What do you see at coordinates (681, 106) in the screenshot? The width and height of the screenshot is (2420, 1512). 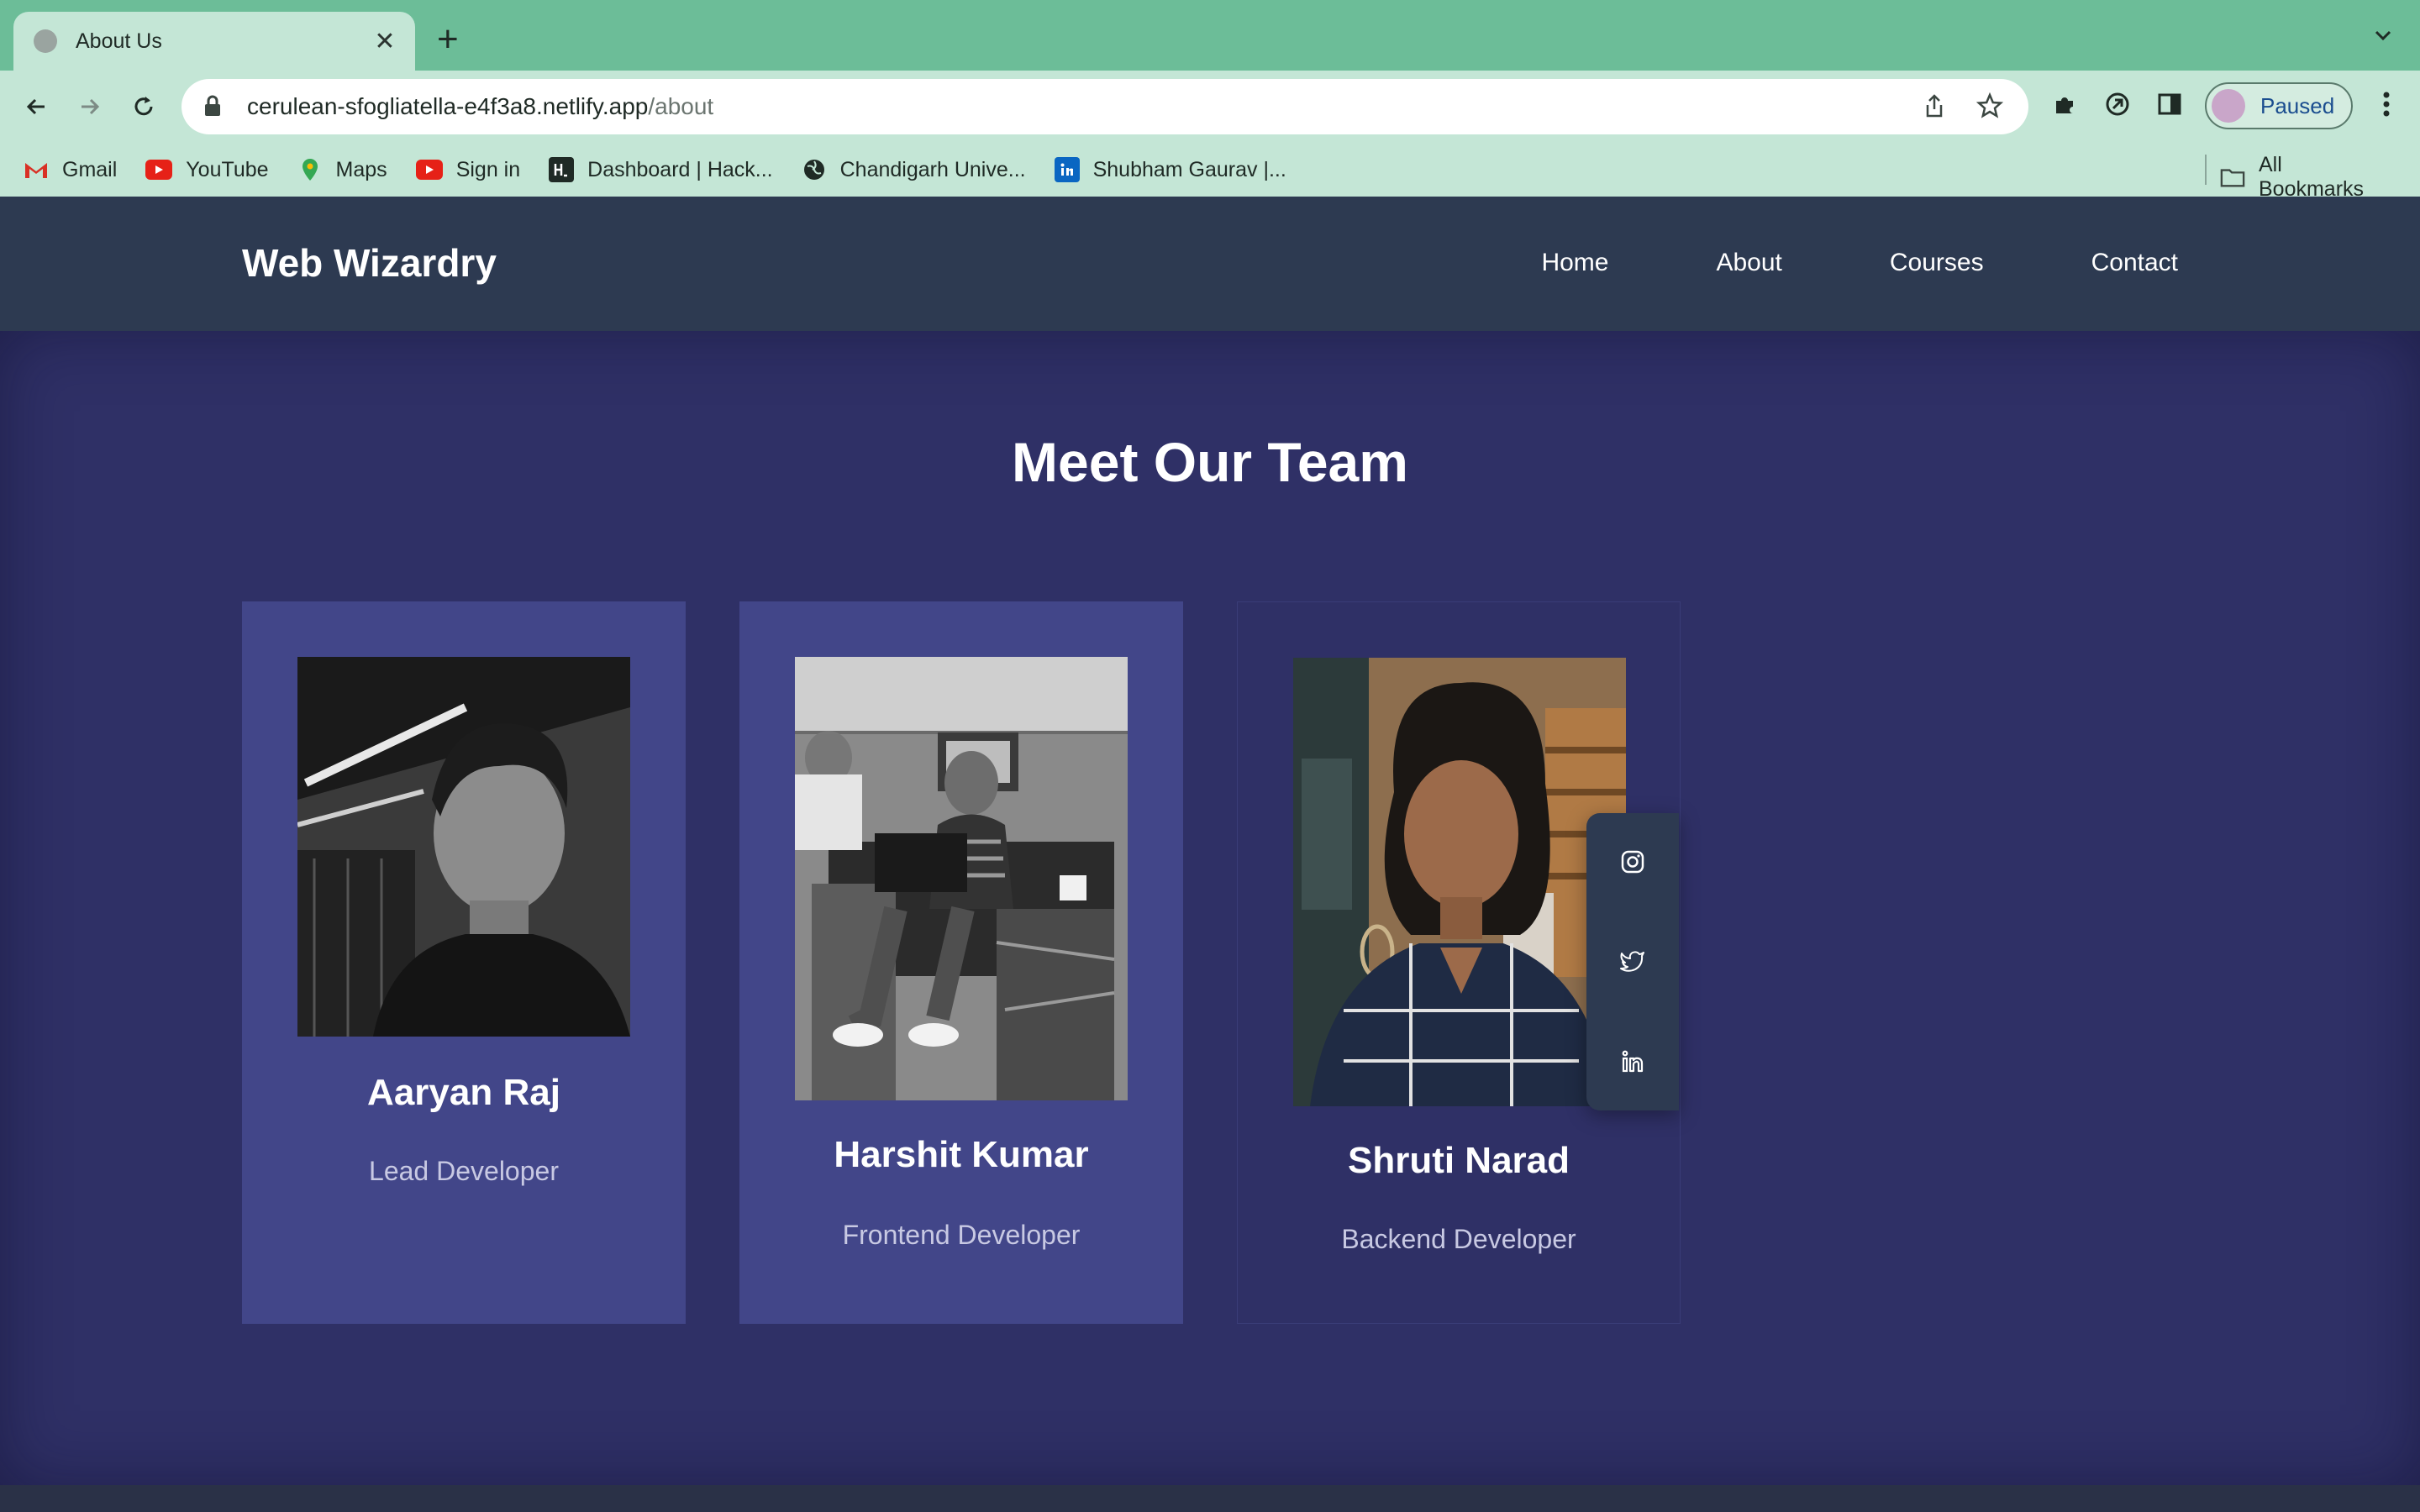 I see `url-path: /about` at bounding box center [681, 106].